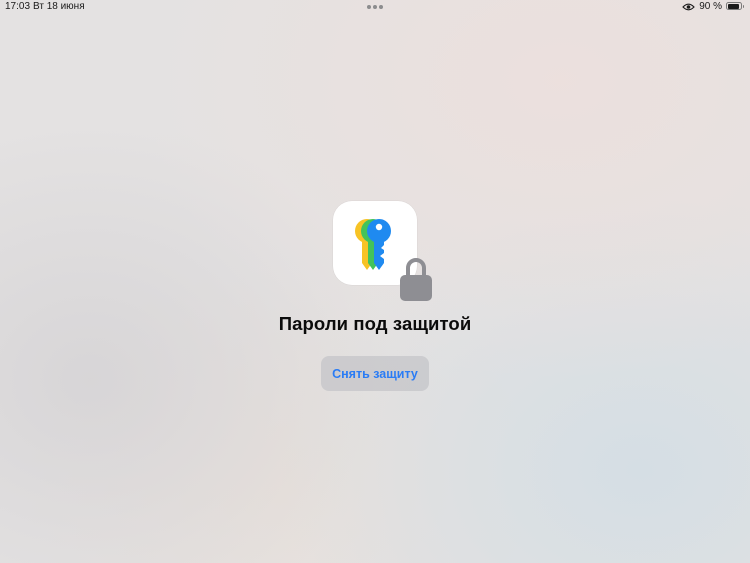  I want to click on battery-icon, so click(735, 6).